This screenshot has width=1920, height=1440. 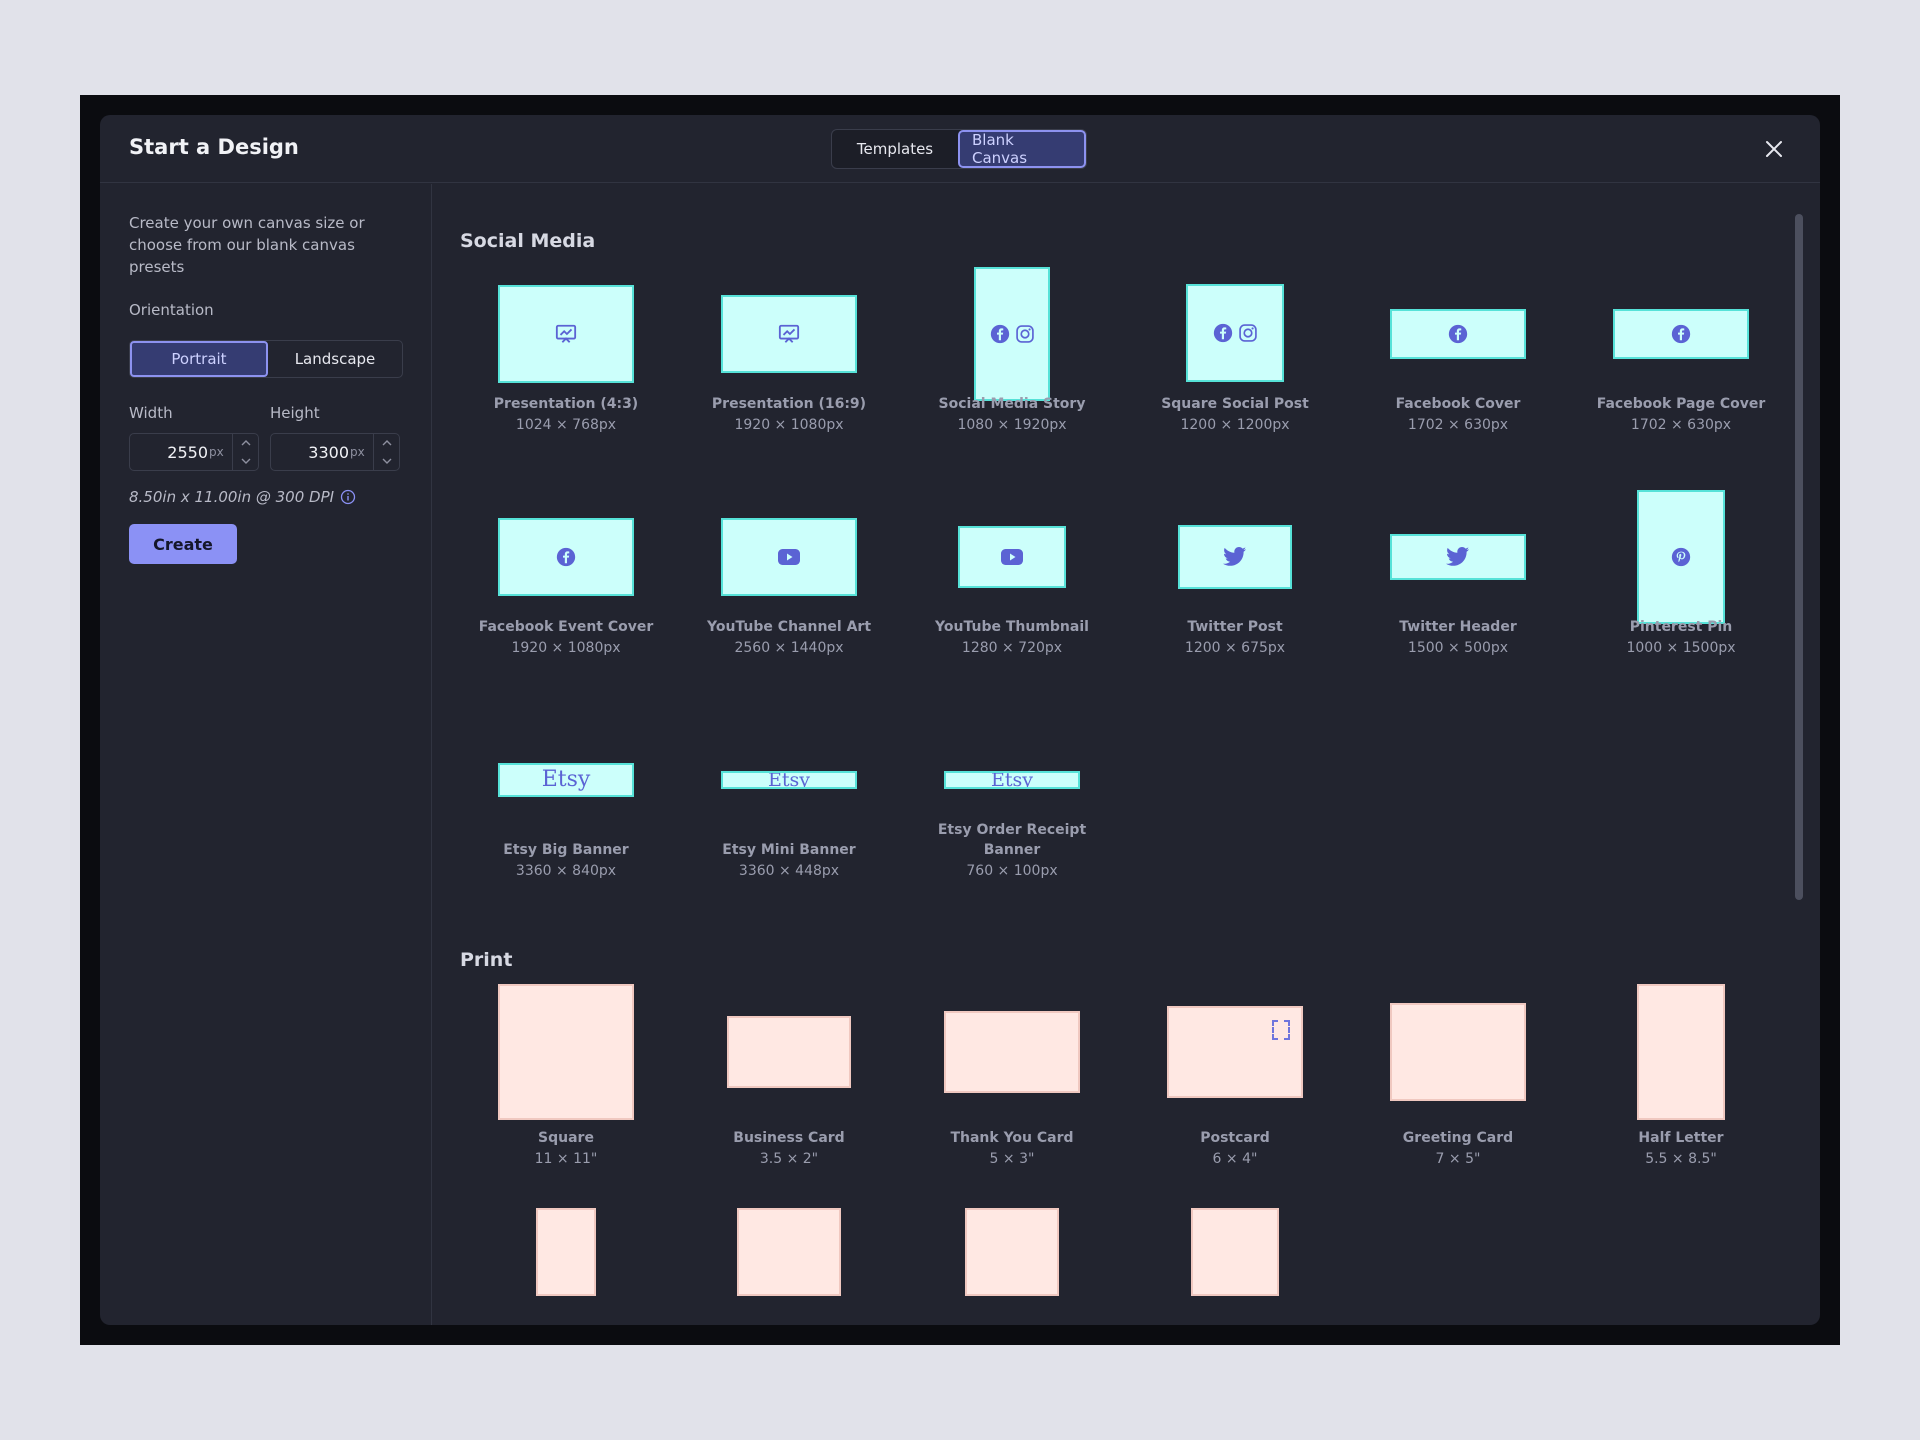 I want to click on preset-name: Social Media Story, so click(x=1012, y=404).